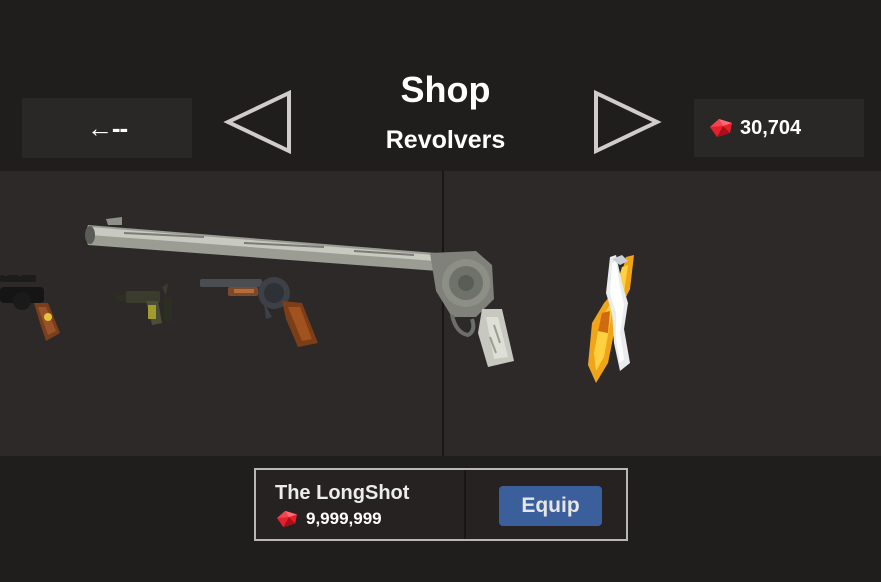 This screenshot has width=881, height=582. Describe the element at coordinates (614, 319) in the screenshot. I see `flame-and-ice-pistols-item` at that location.